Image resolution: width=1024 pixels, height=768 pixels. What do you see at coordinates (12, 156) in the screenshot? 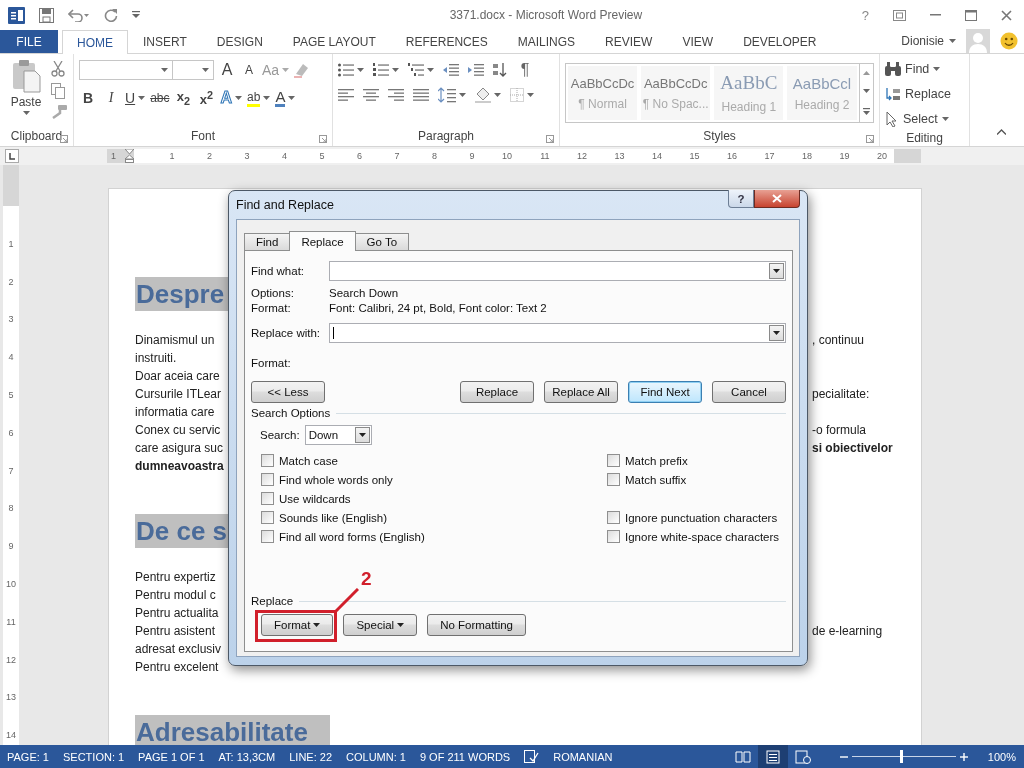
I see `tab-selector-icon` at bounding box center [12, 156].